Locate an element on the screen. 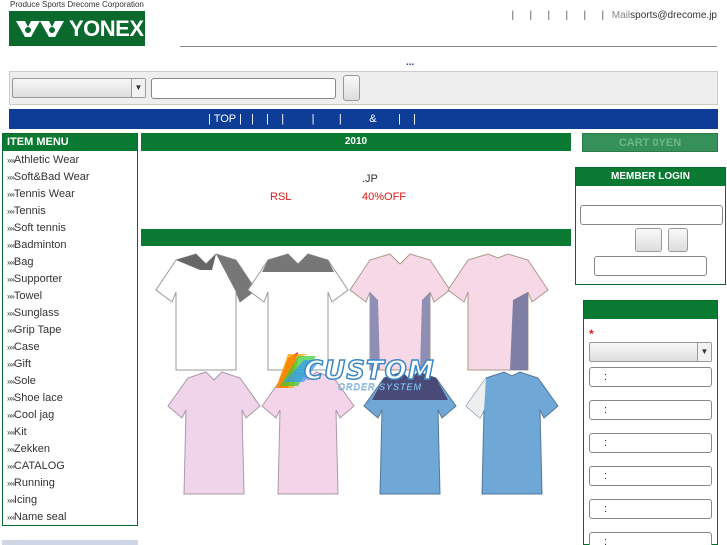 The image size is (727, 545). nav-top: TOP is located at coordinates (225, 119).